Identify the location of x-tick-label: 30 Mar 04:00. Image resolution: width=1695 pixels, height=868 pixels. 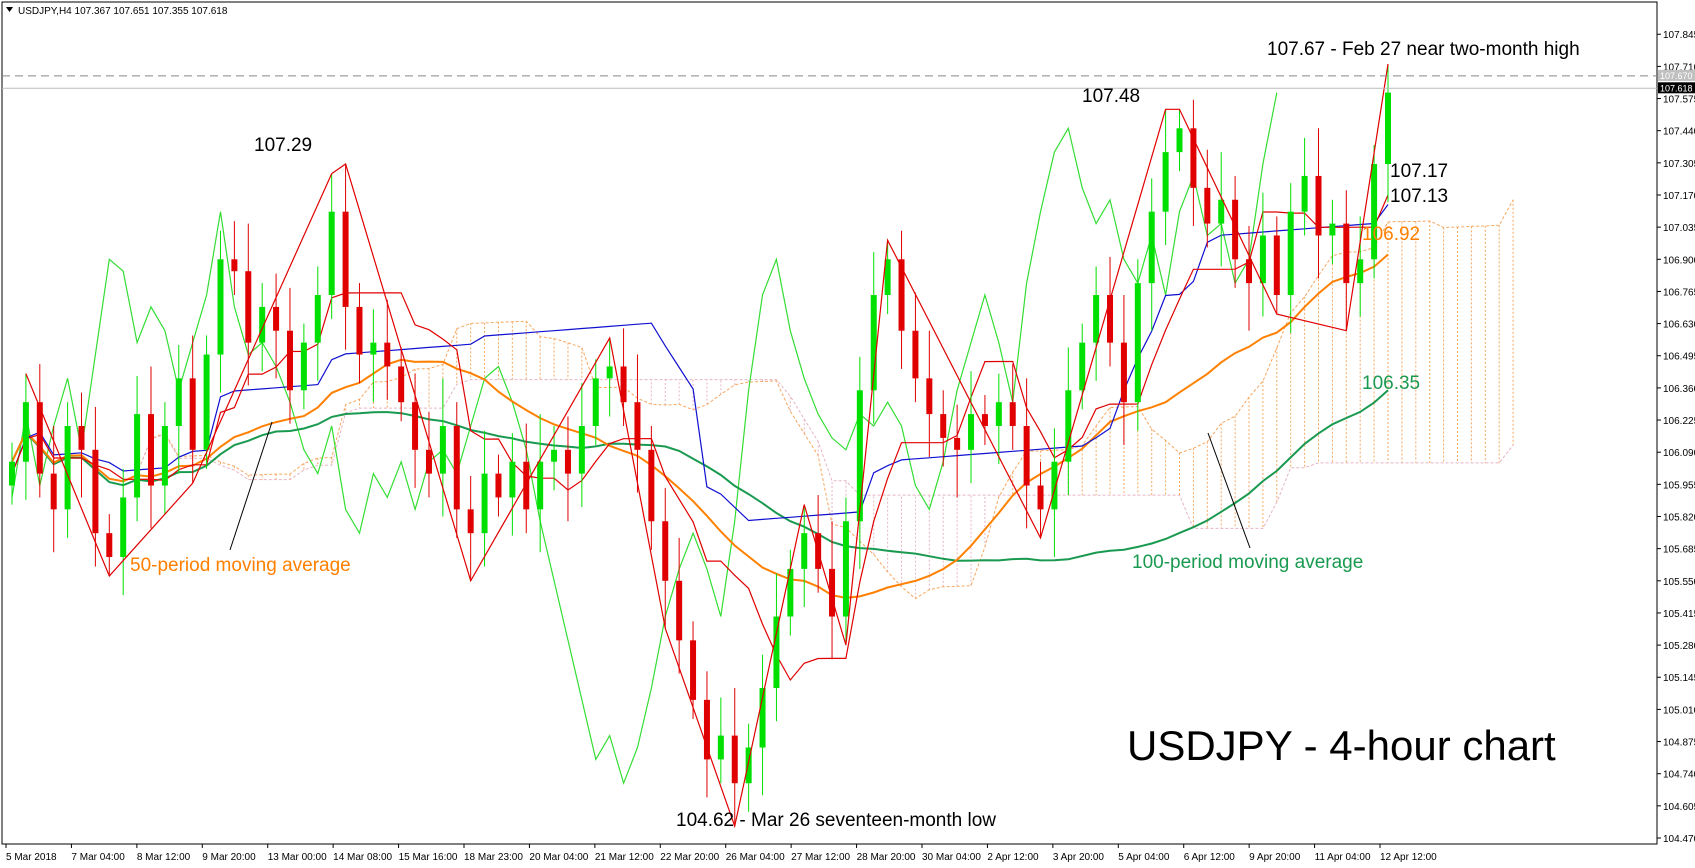
(951, 857).